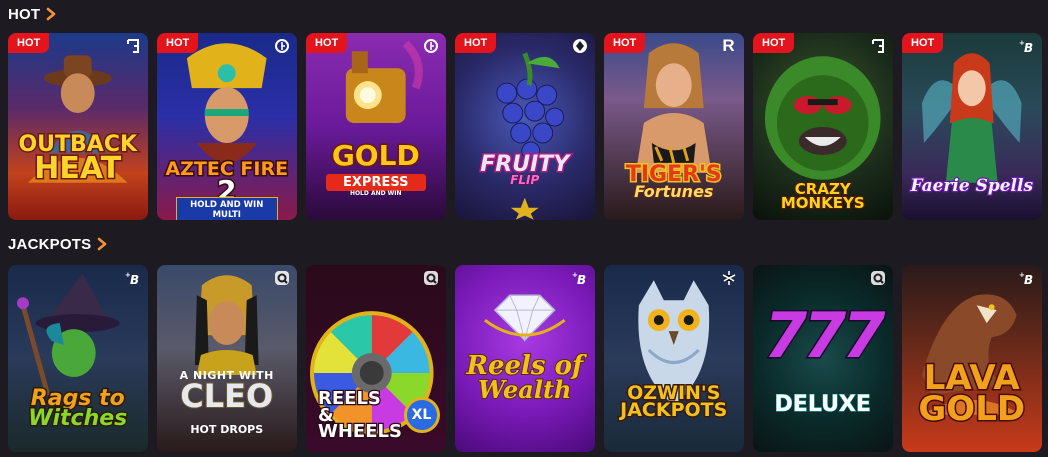  Describe the element at coordinates (227, 358) in the screenshot. I see `game-card-a-night-with-cleo: A NIGHT WITH CLEO HOT DROPS` at that location.